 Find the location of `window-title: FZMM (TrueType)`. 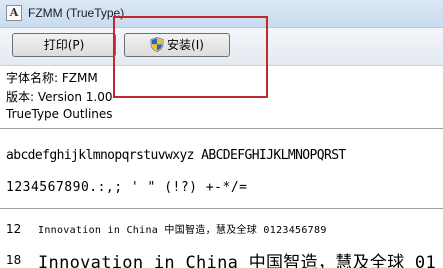

window-title: FZMM (TrueType) is located at coordinates (76, 13).